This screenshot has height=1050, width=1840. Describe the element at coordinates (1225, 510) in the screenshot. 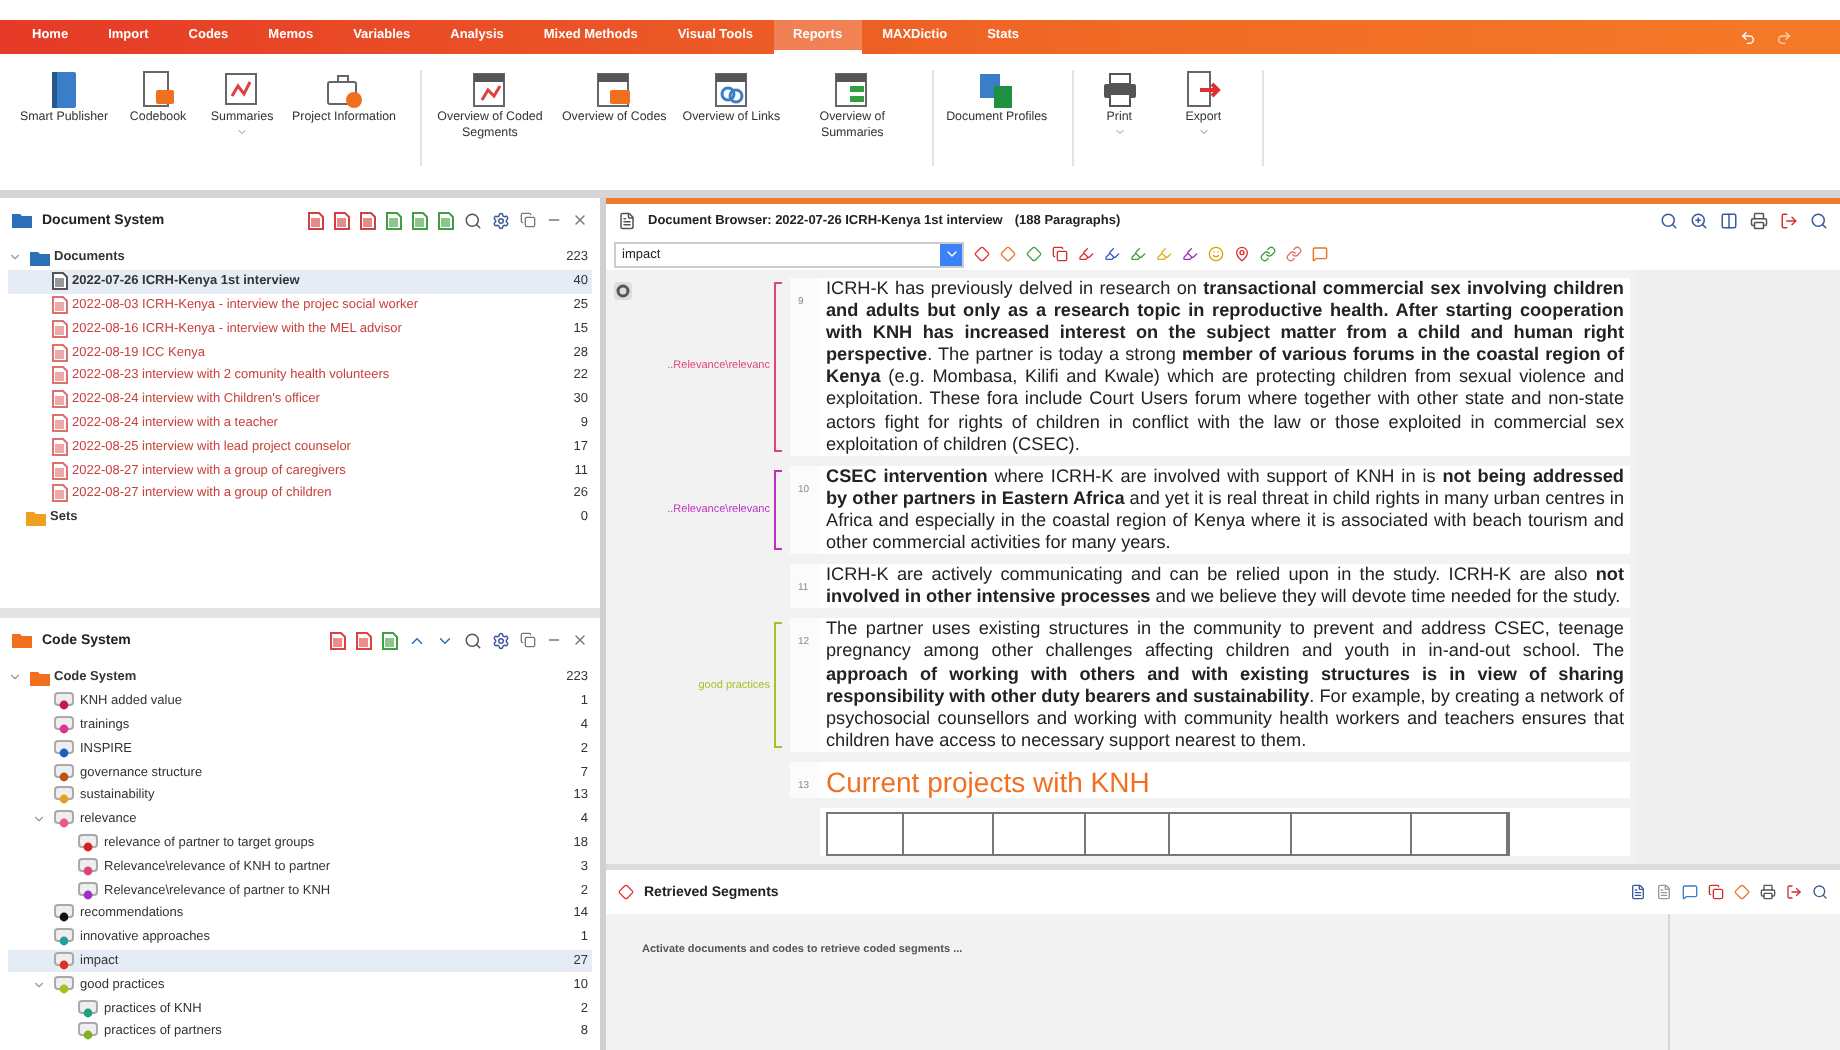

I see `paragraph-text: CSEC intervention where ICRH-K are involved with support of KNH in is not being addressed by other partners in Eastern Africa and yet it is real threat in child rights in many urban centres in Africa and especially in the coastal region of Kenya where it is associated with beach tourism and other commercial activities for many years.` at that location.